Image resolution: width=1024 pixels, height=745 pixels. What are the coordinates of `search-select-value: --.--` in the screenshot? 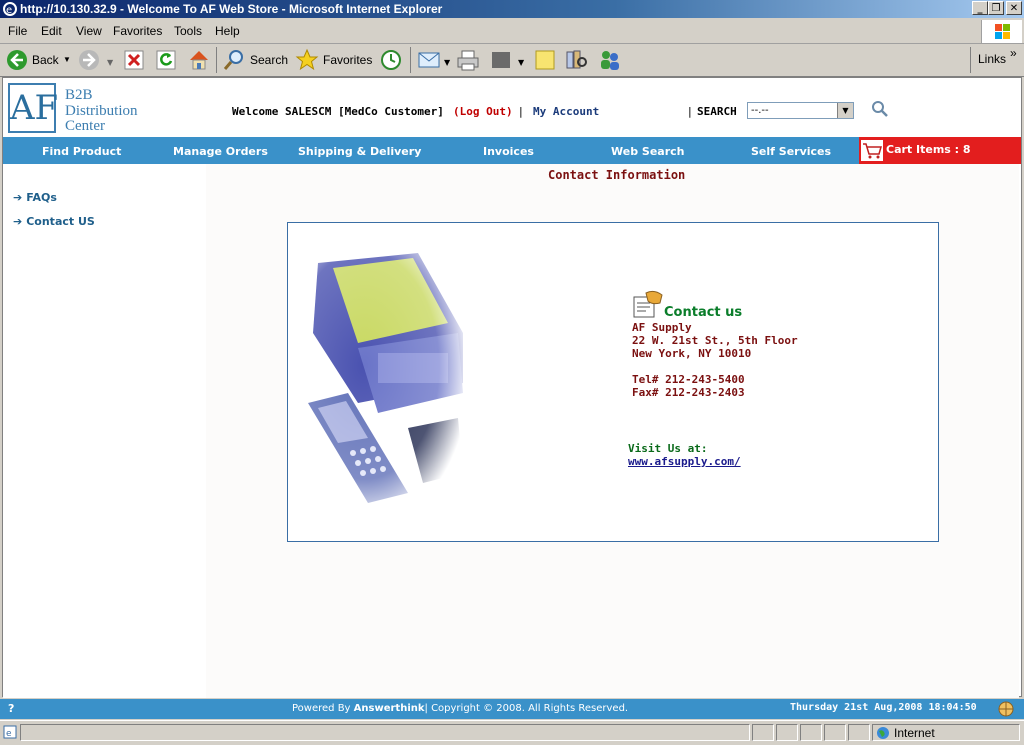 It's located at (760, 110).